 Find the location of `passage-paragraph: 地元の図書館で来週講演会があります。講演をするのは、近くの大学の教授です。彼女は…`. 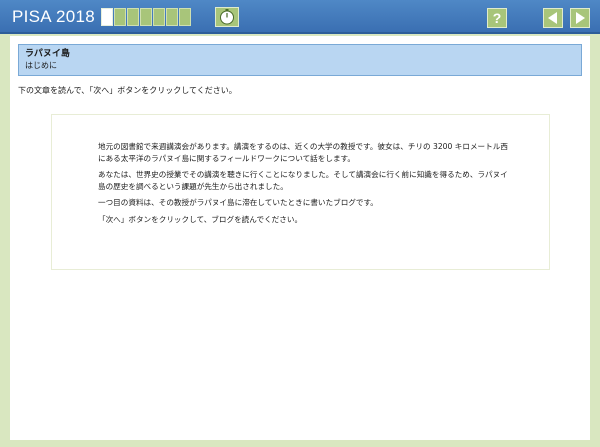

passage-paragraph: 地元の図書館で来週講演会があります。講演をするのは、近くの大学の教授です。彼女は… is located at coordinates (303, 152).